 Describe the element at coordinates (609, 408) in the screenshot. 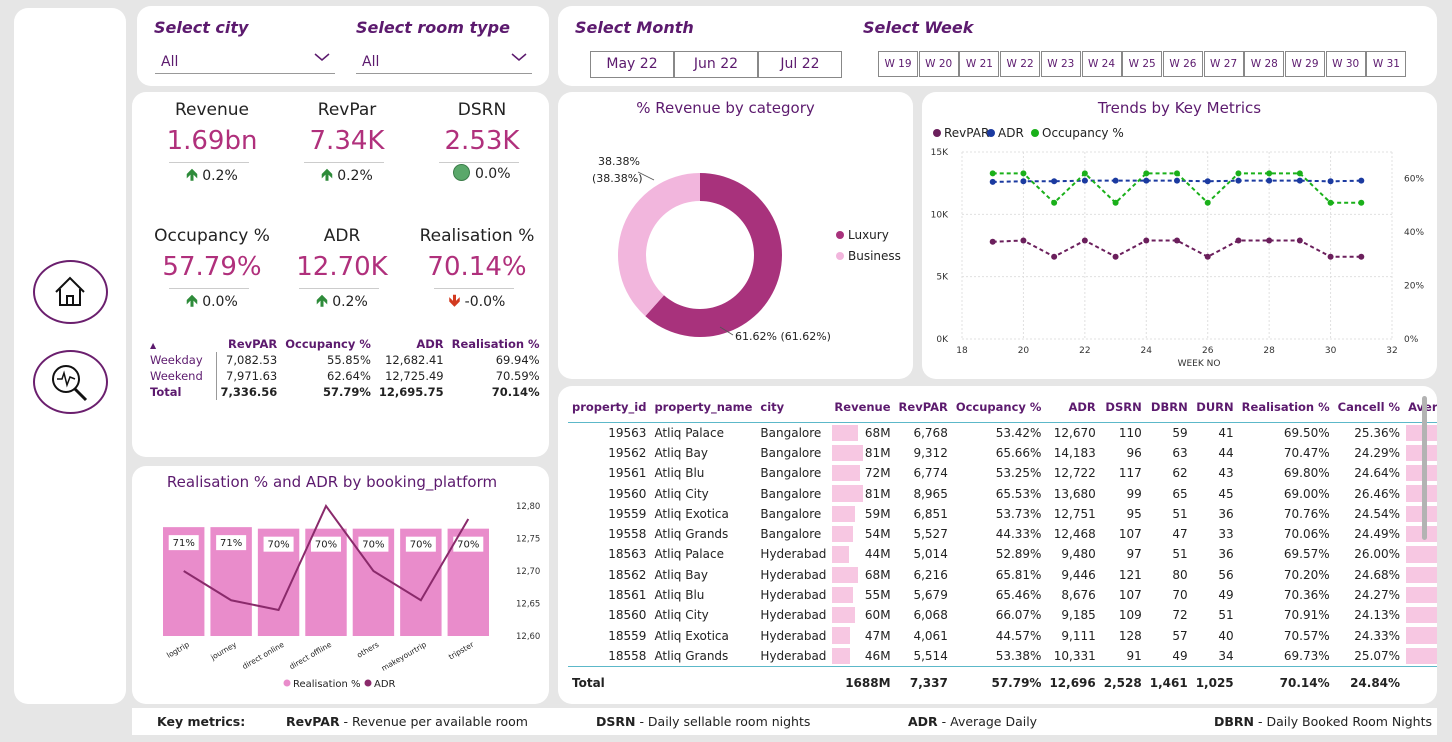

I see `col-header-property-id: property_id` at that location.